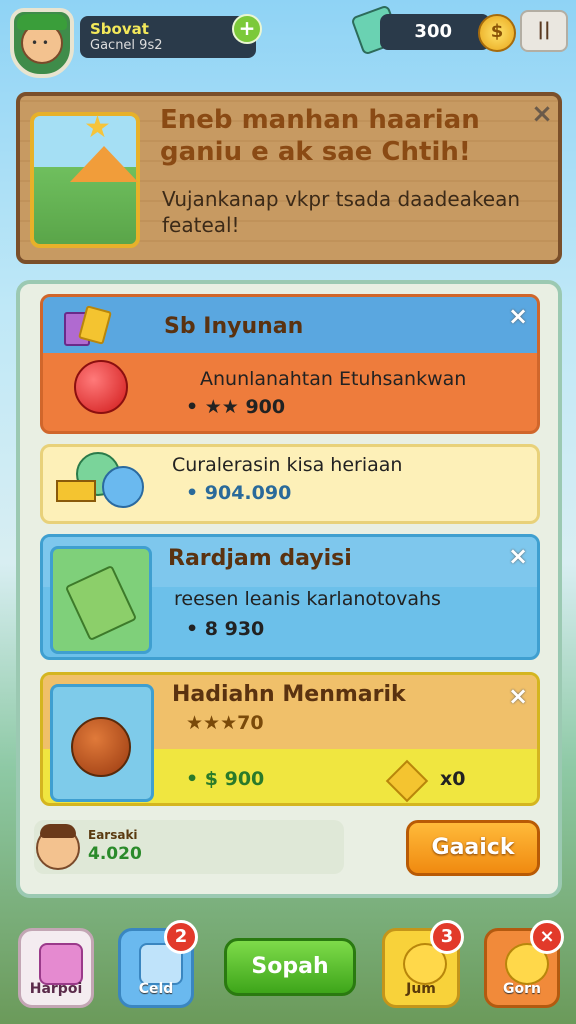 Image resolution: width=576 pixels, height=1024 pixels. I want to click on claim-button: Gaaick, so click(473, 848).